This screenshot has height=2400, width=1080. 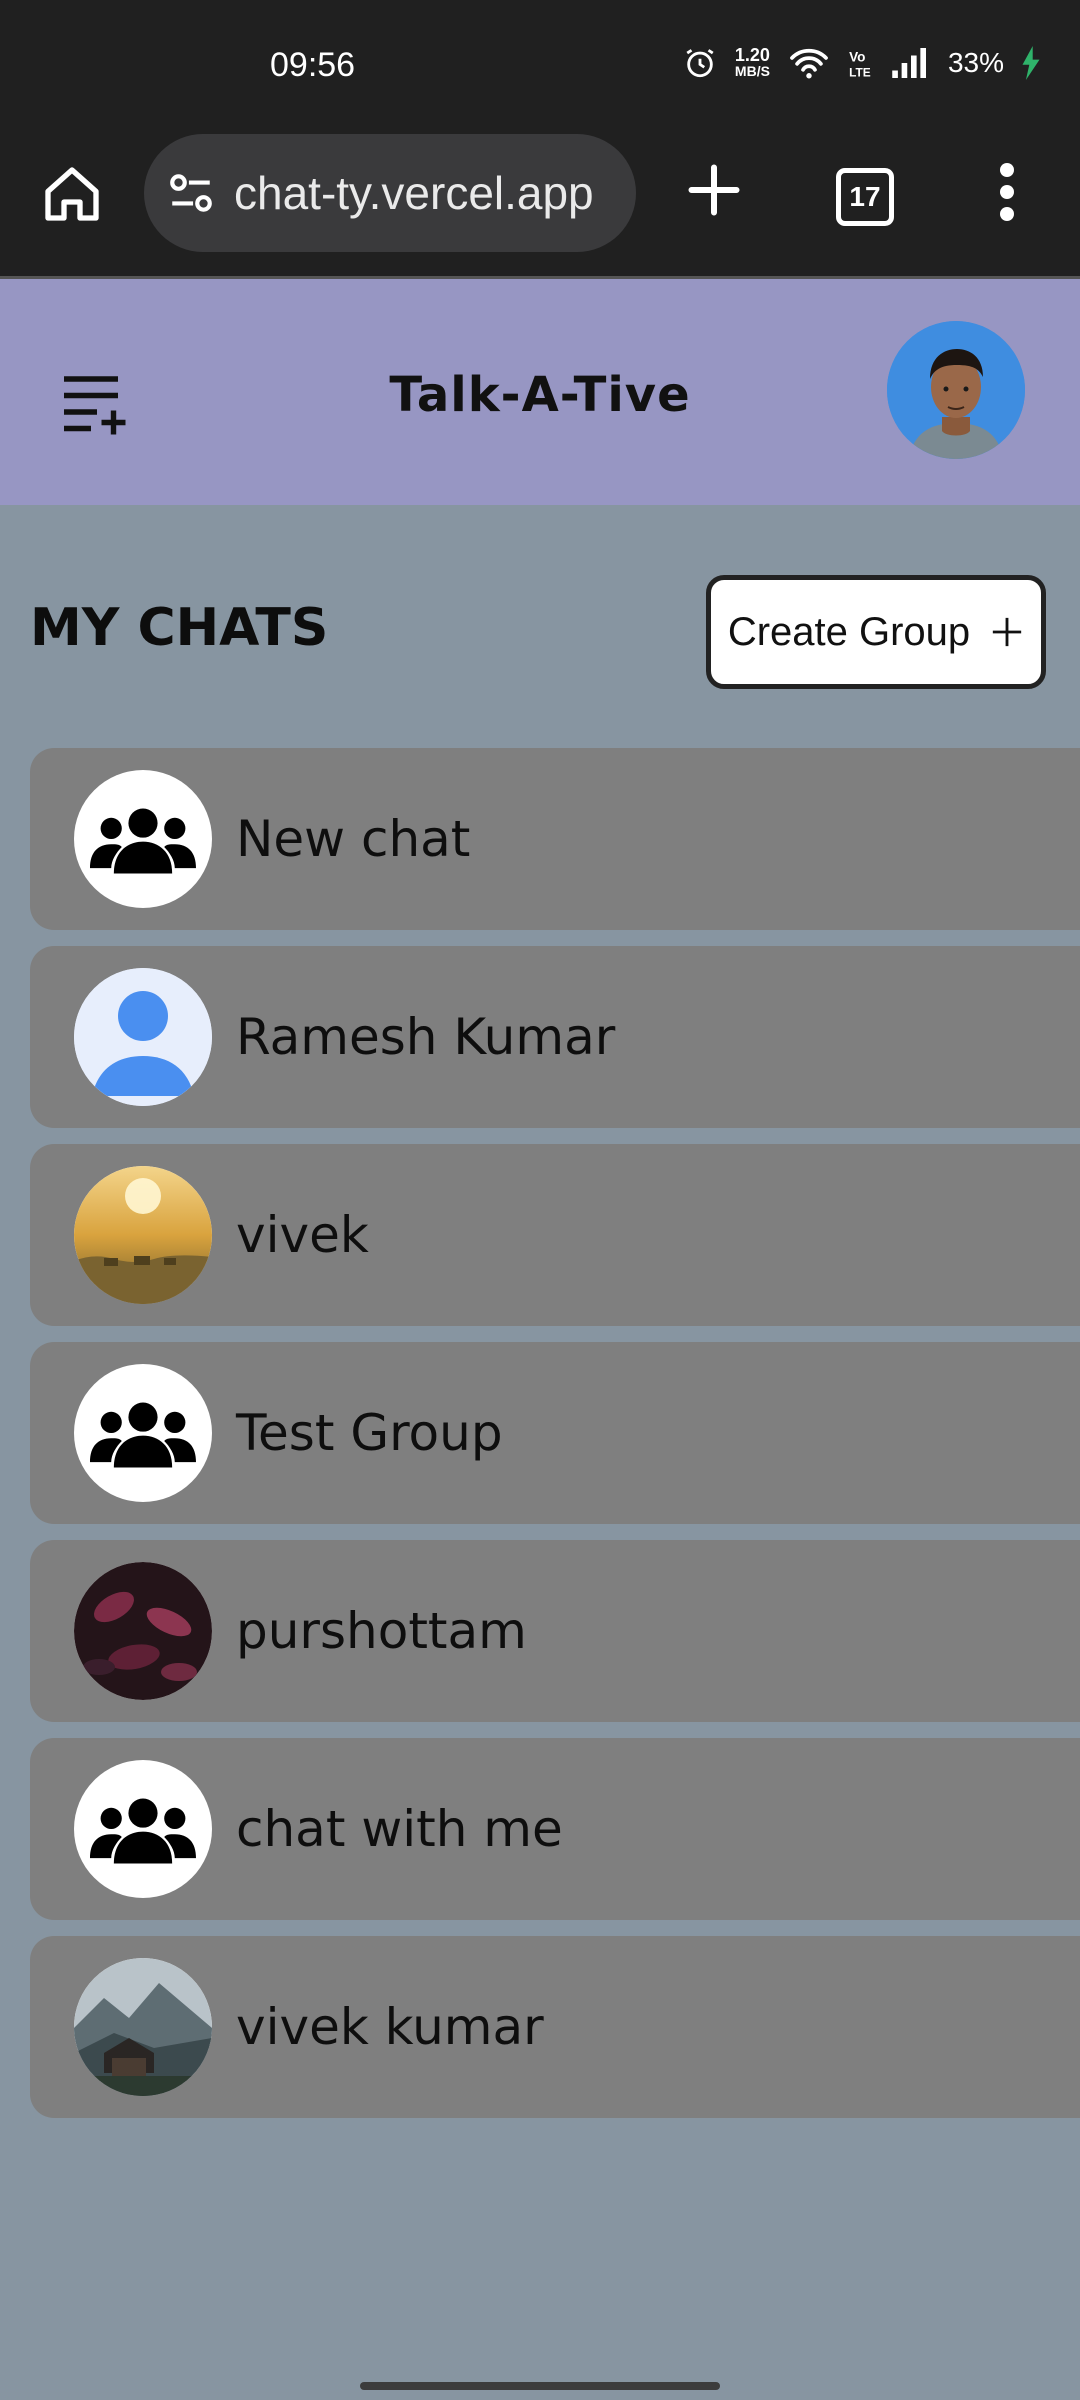 What do you see at coordinates (426, 1037) in the screenshot?
I see `chat-name: Ramesh Kumar` at bounding box center [426, 1037].